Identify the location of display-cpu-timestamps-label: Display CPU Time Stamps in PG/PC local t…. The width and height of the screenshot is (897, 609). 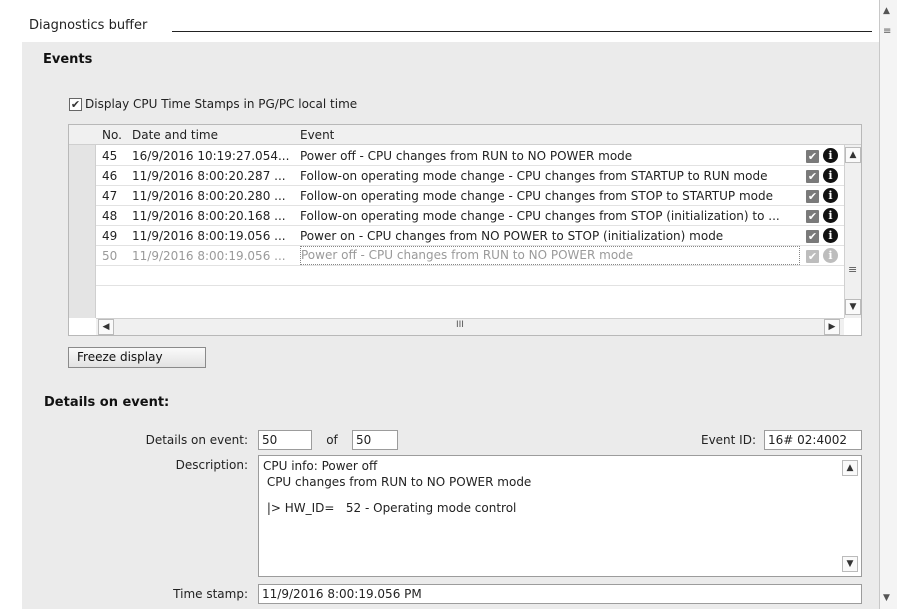
(221, 104).